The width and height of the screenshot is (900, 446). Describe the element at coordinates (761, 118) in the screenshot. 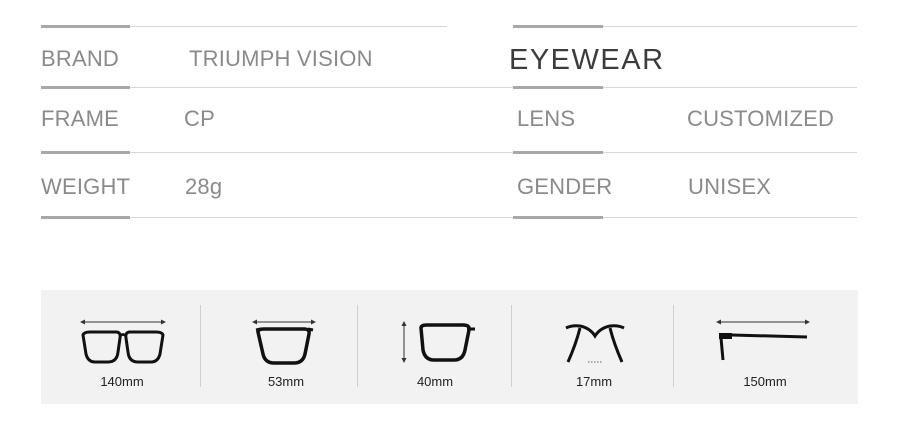

I see `lens-value: CUSTOMIZED` at that location.